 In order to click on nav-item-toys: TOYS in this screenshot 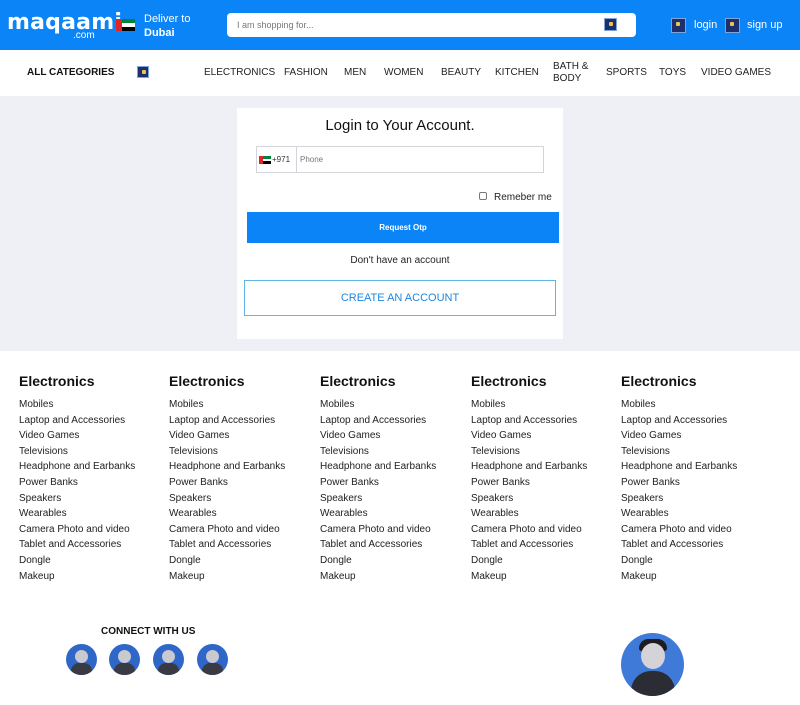, I will do `click(672, 73)`.